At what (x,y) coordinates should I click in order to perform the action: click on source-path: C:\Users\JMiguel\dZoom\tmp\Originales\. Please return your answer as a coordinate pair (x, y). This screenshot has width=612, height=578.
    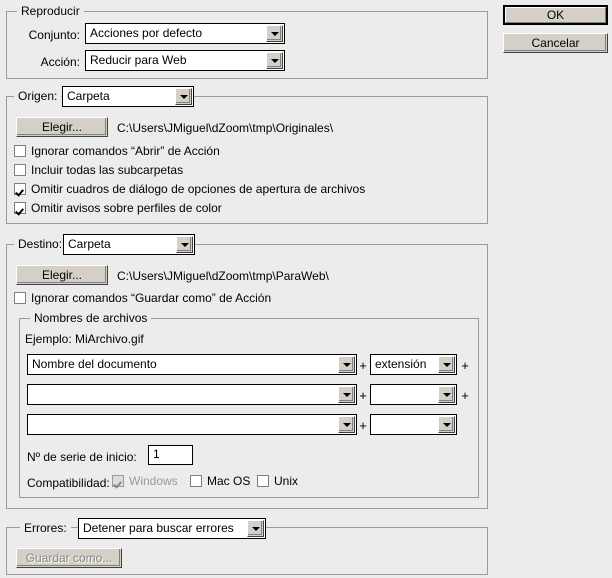
    Looking at the image, I should click on (225, 128).